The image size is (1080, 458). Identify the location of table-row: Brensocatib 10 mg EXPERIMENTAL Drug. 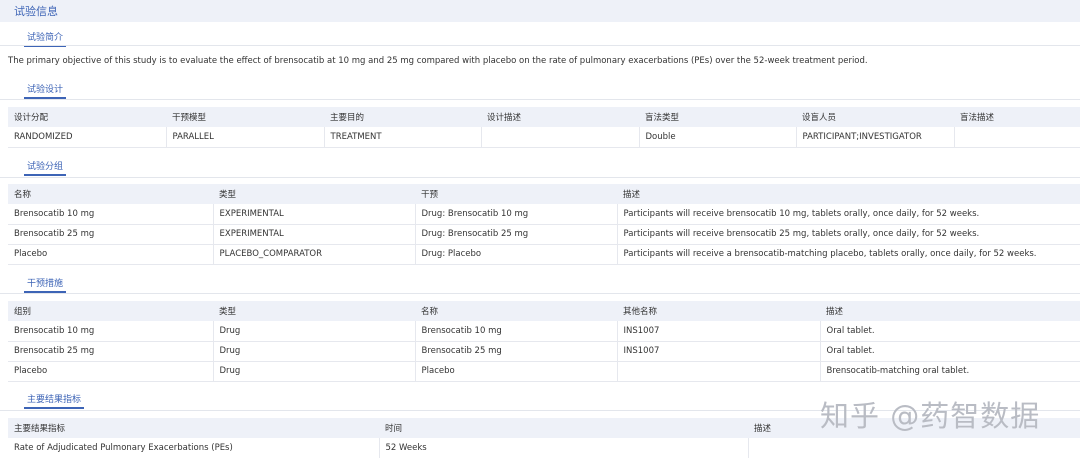
(544, 214).